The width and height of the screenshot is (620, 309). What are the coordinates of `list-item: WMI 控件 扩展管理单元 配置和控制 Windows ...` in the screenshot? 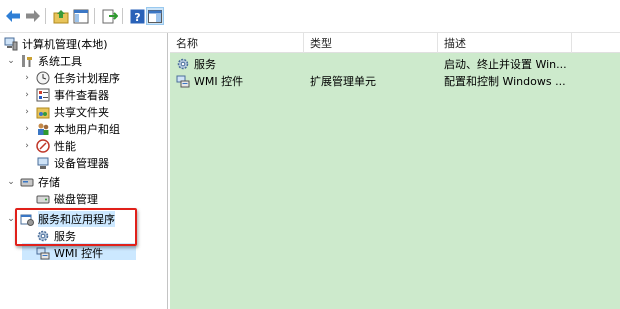 It's located at (395, 80).